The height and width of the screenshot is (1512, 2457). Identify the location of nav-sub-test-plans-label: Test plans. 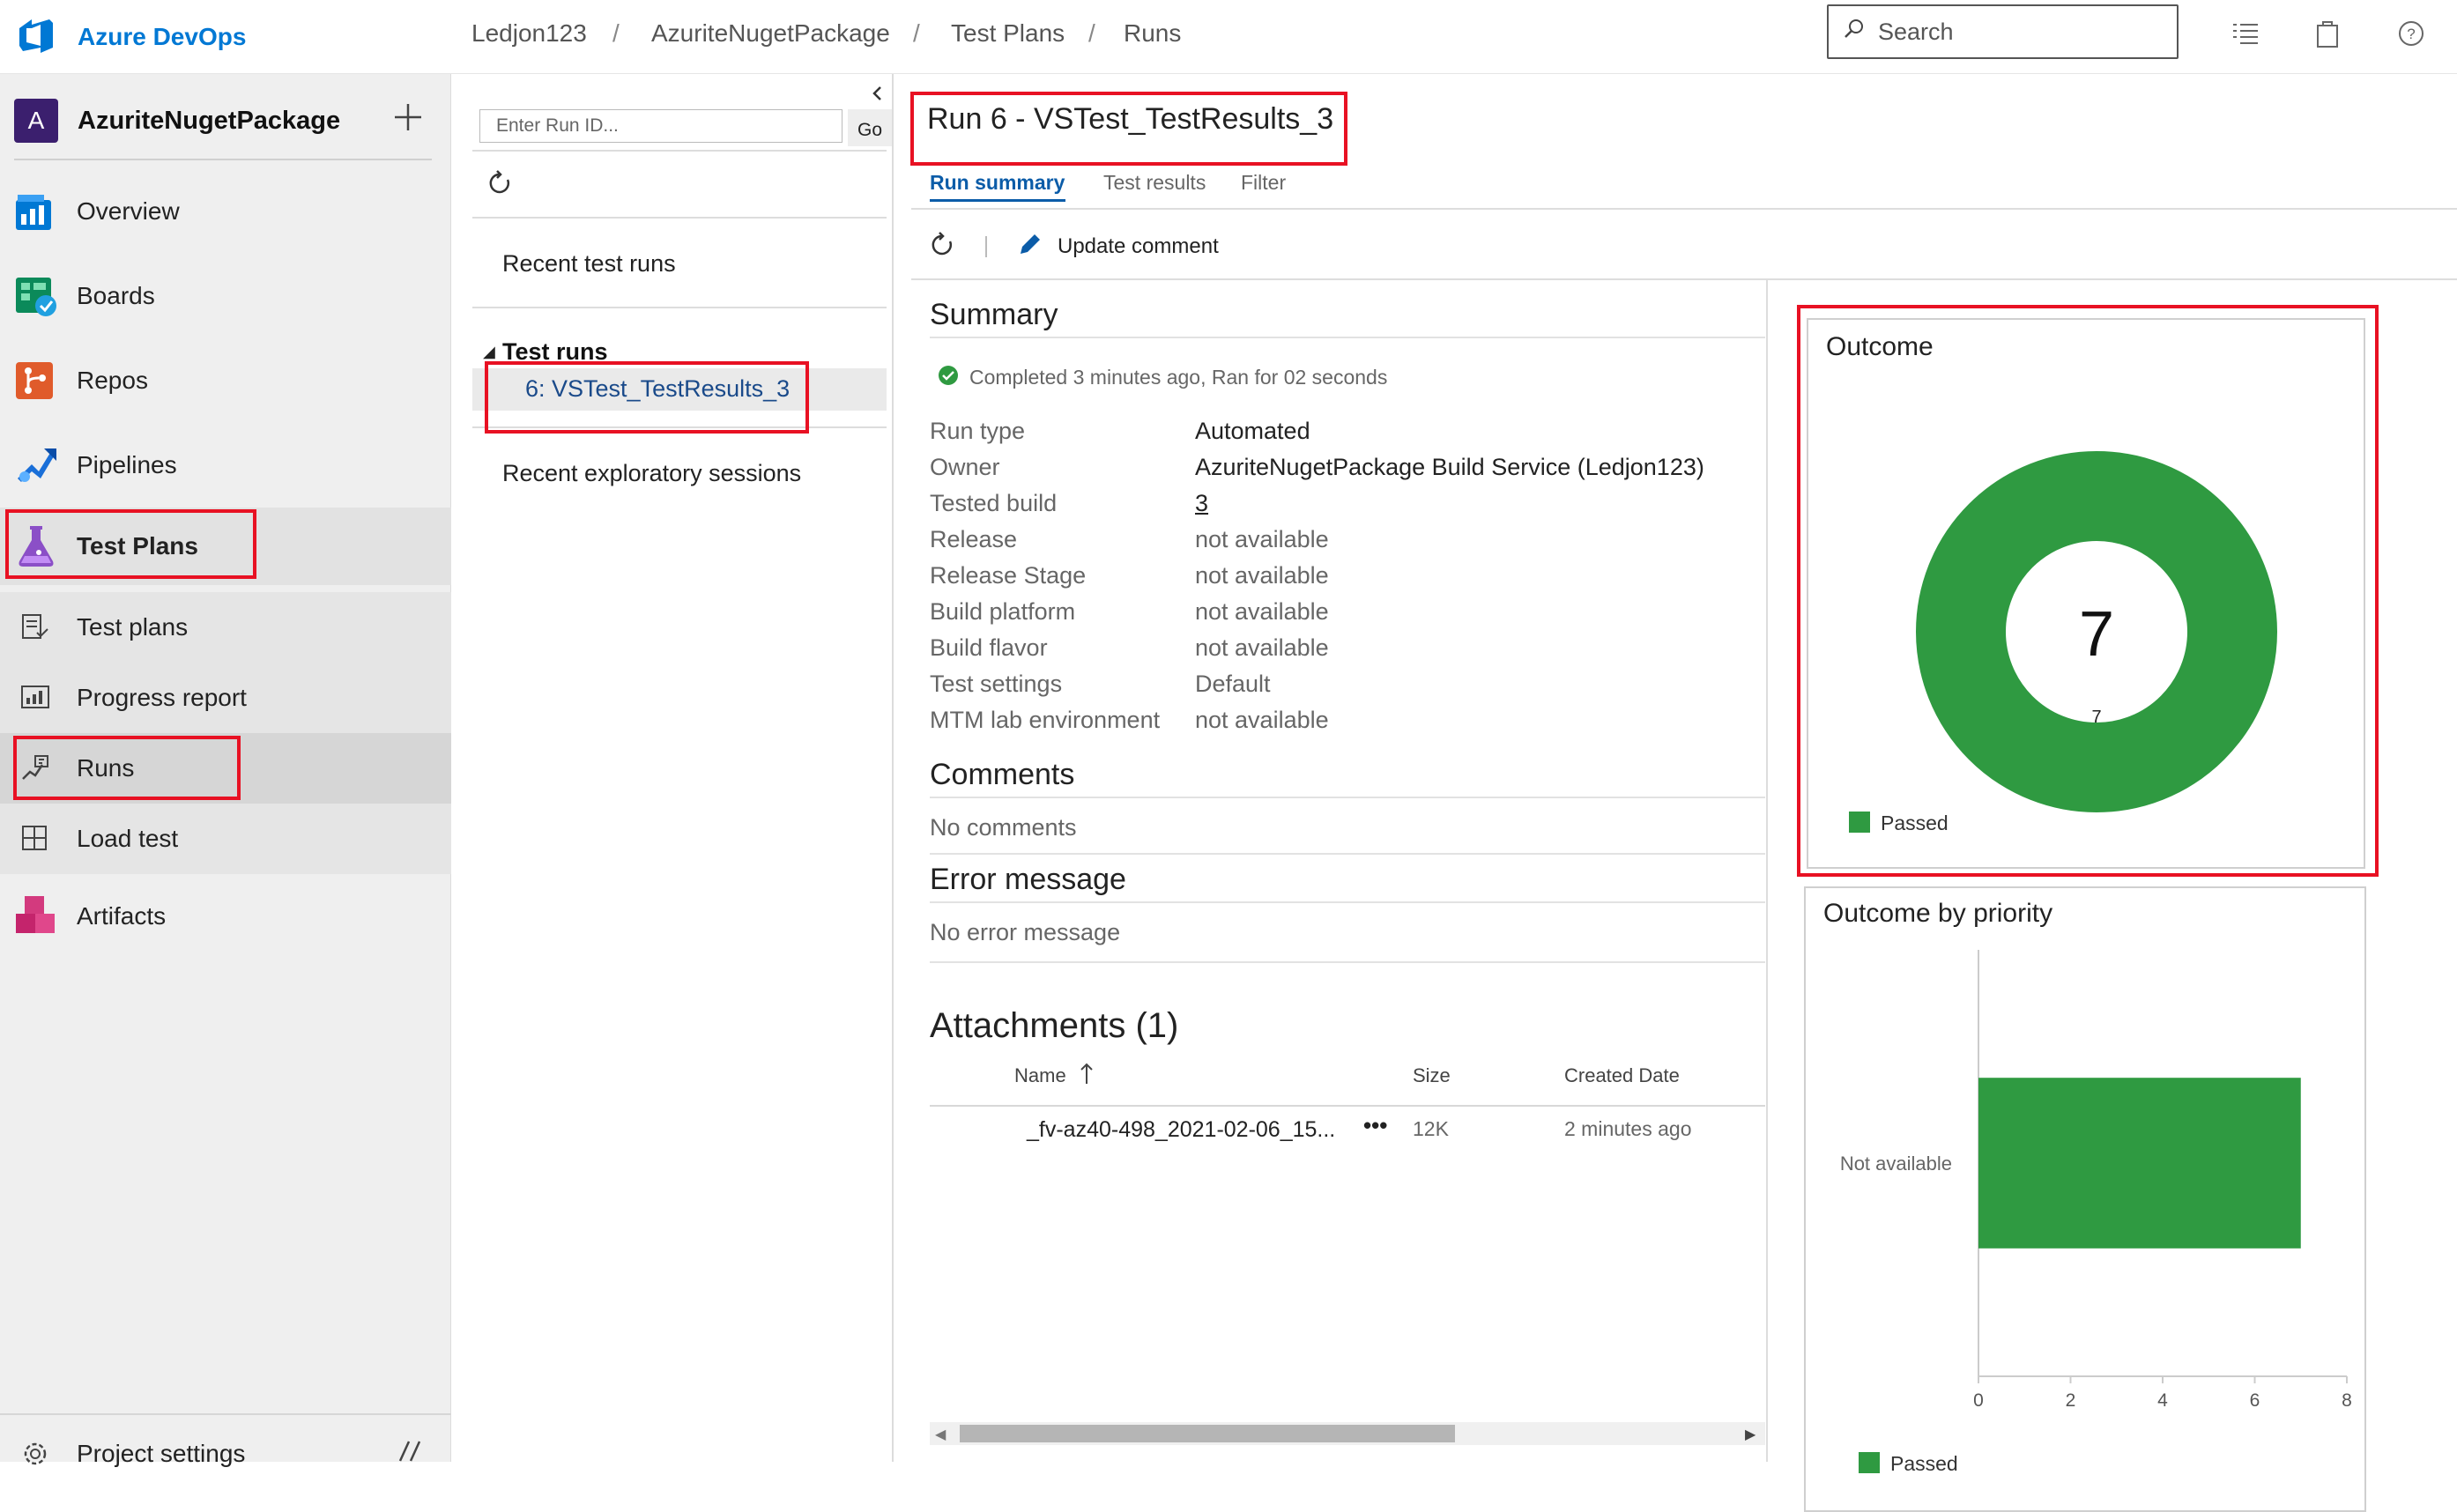
(133, 627).